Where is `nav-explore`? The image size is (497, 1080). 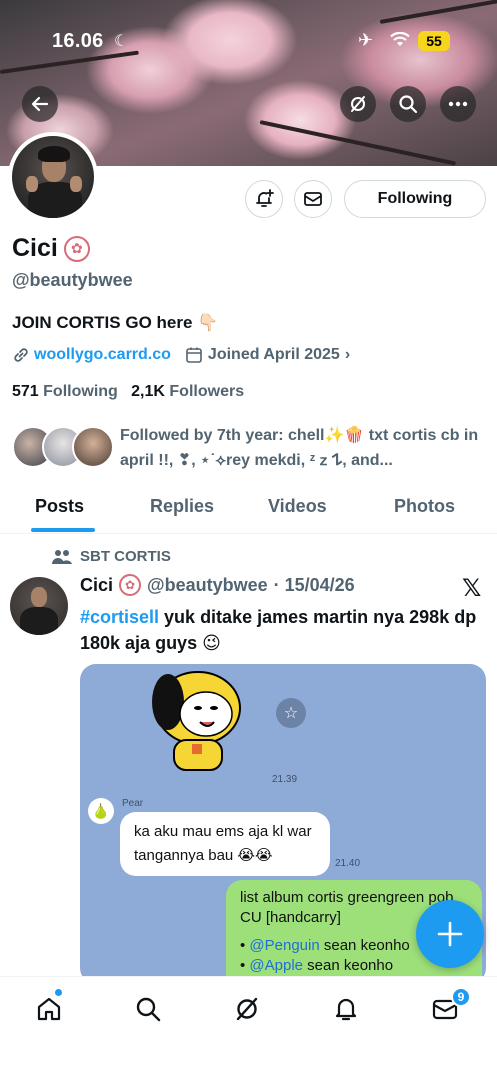 nav-explore is located at coordinates (148, 1009).